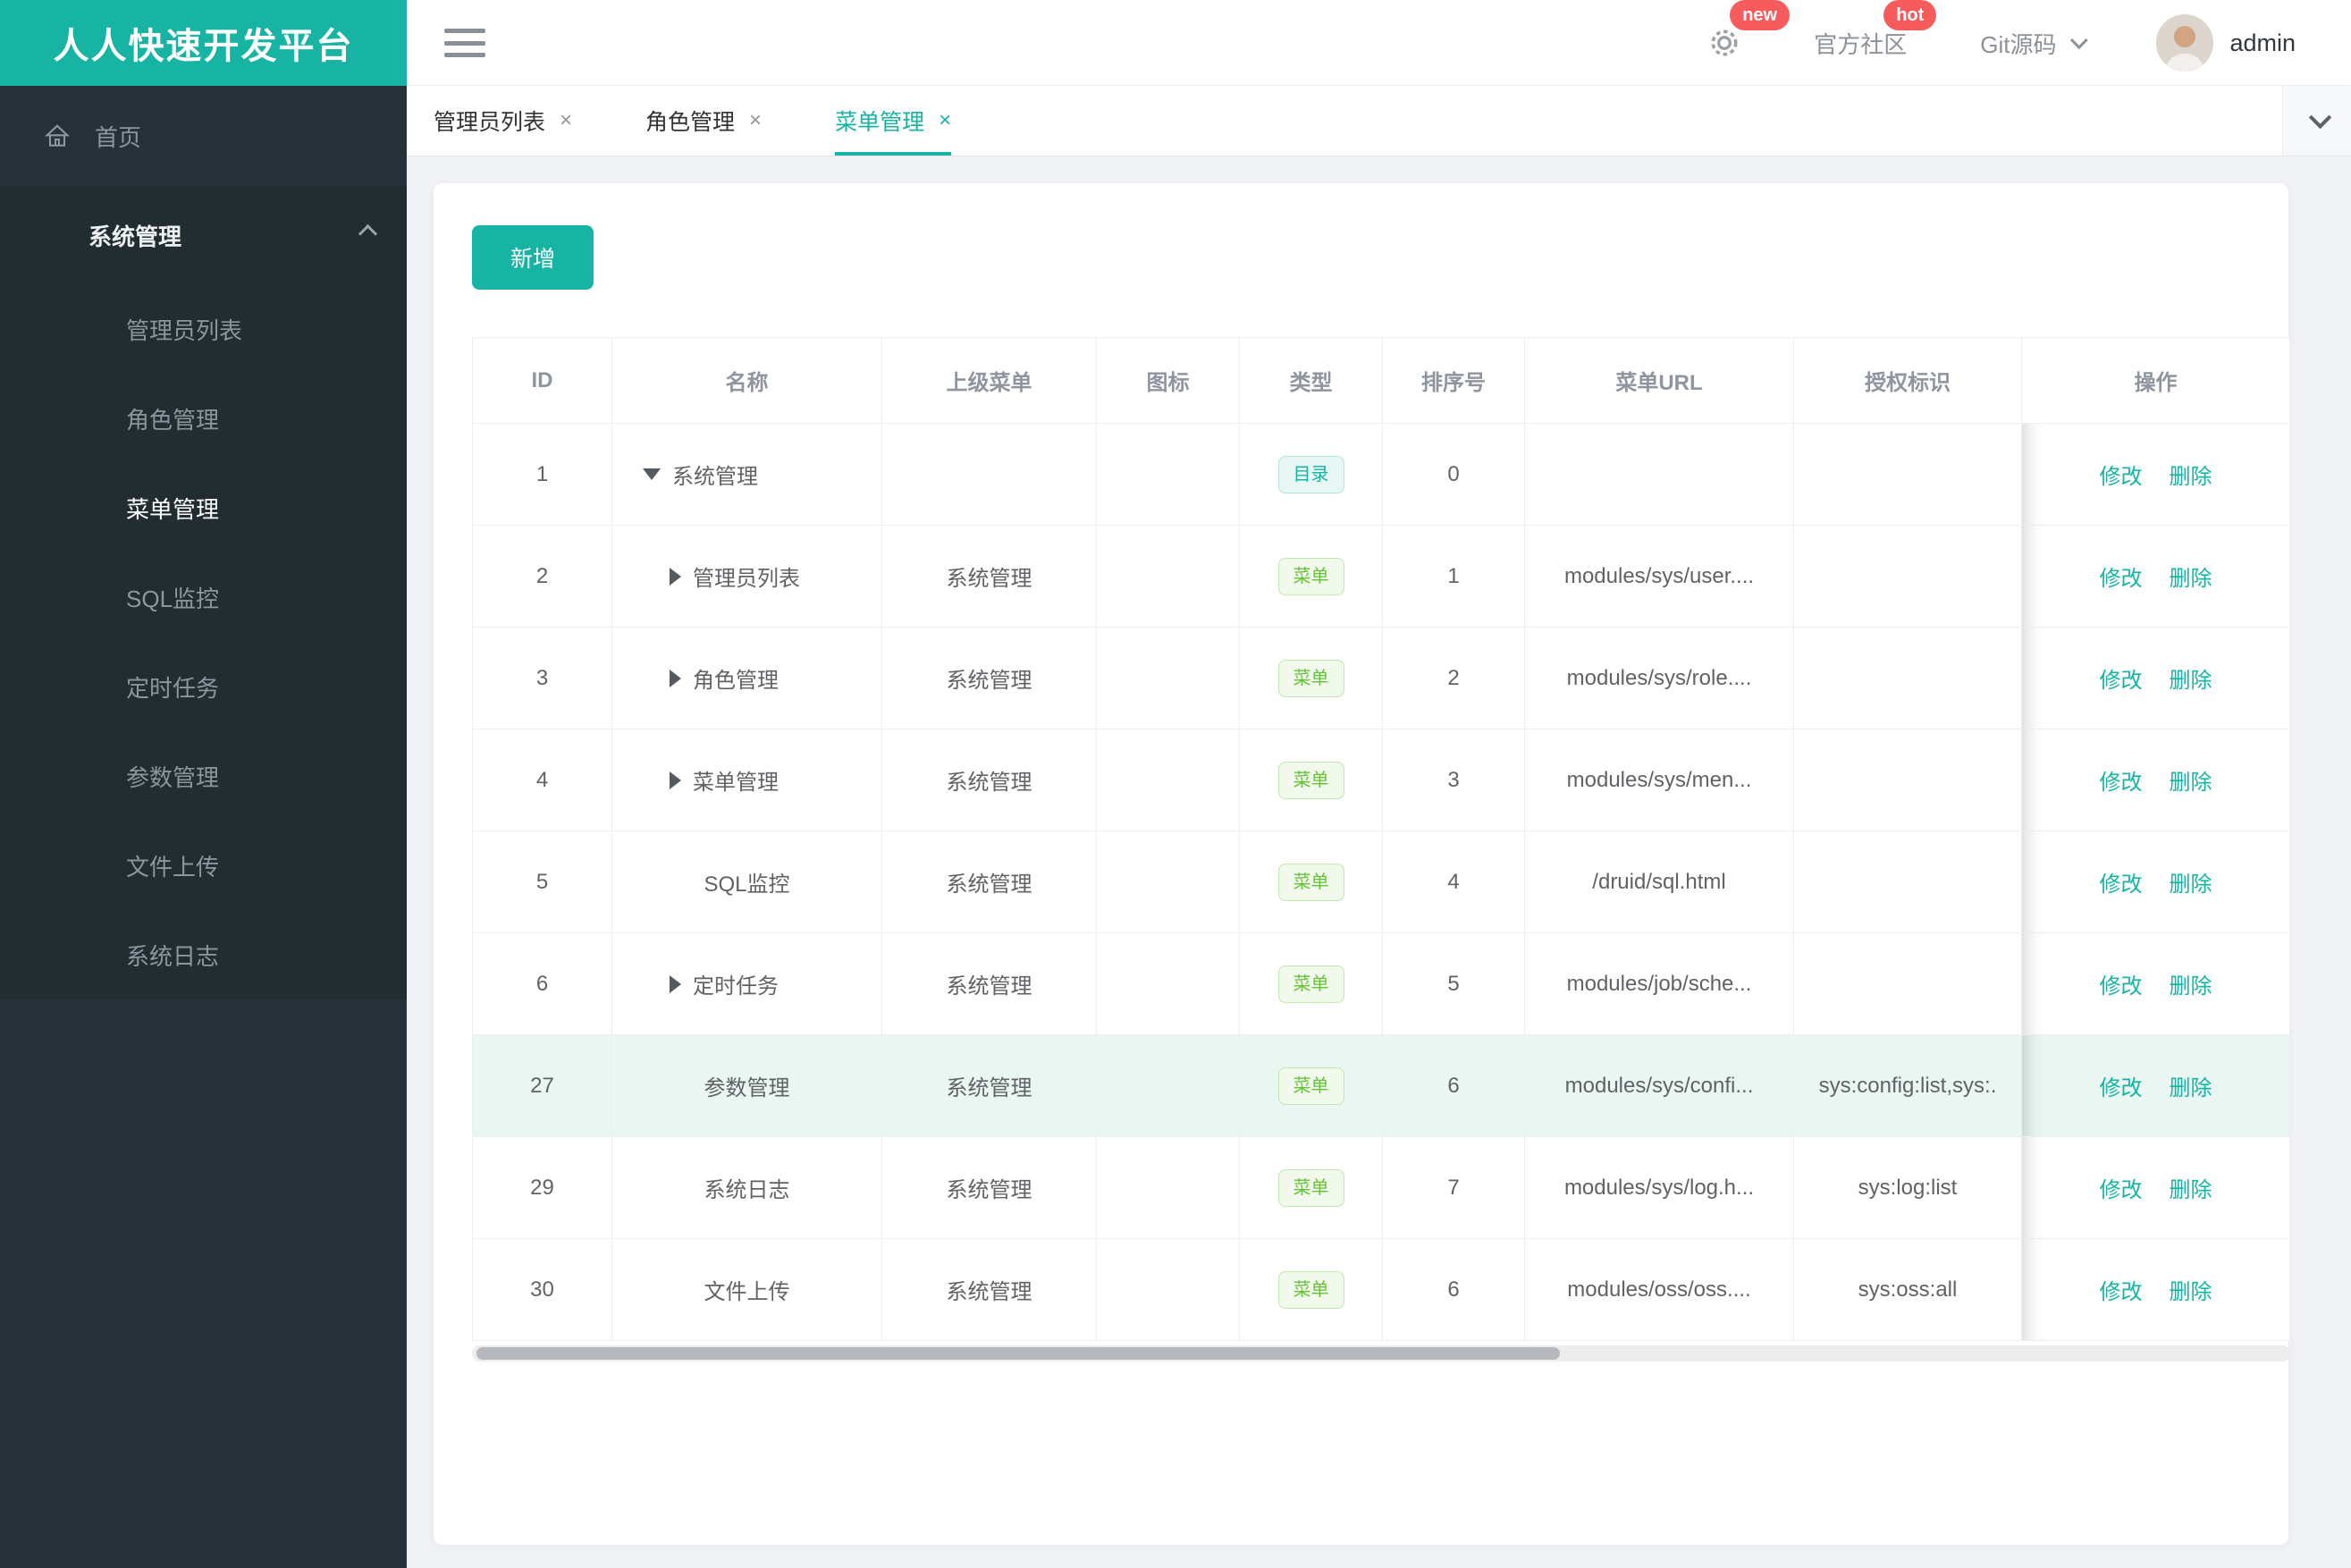 The width and height of the screenshot is (2351, 1568). I want to click on sidebar-item-4: 定时任务, so click(203, 686).